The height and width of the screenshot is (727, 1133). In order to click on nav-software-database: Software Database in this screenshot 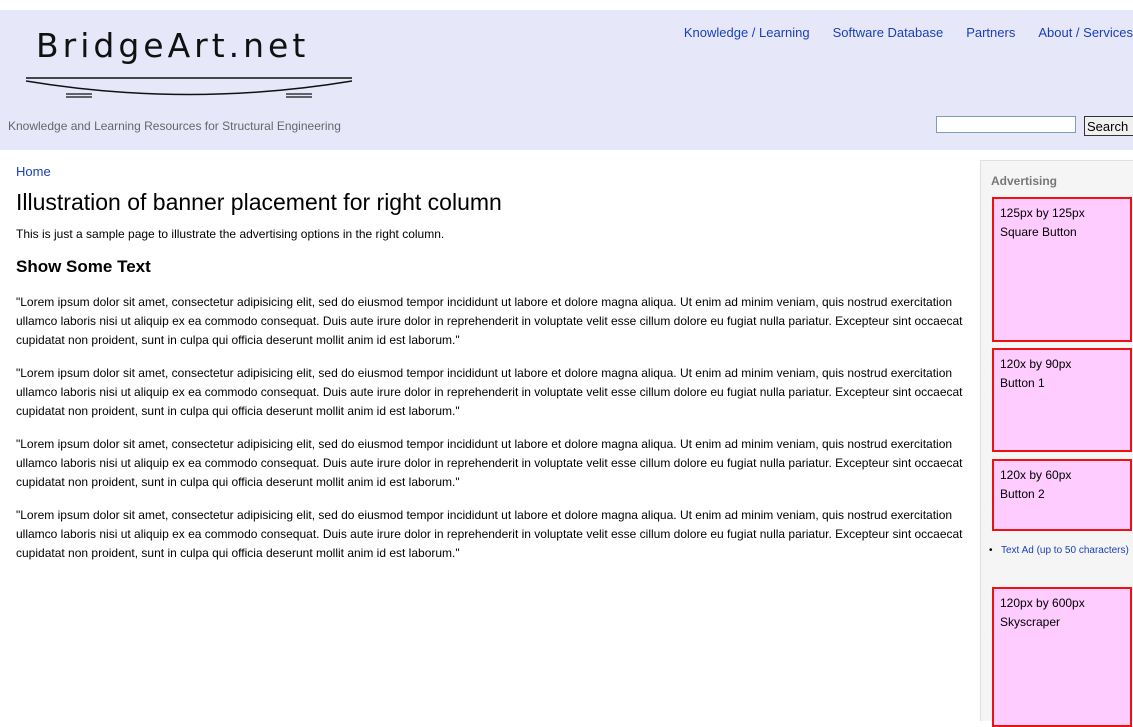, I will do `click(888, 32)`.